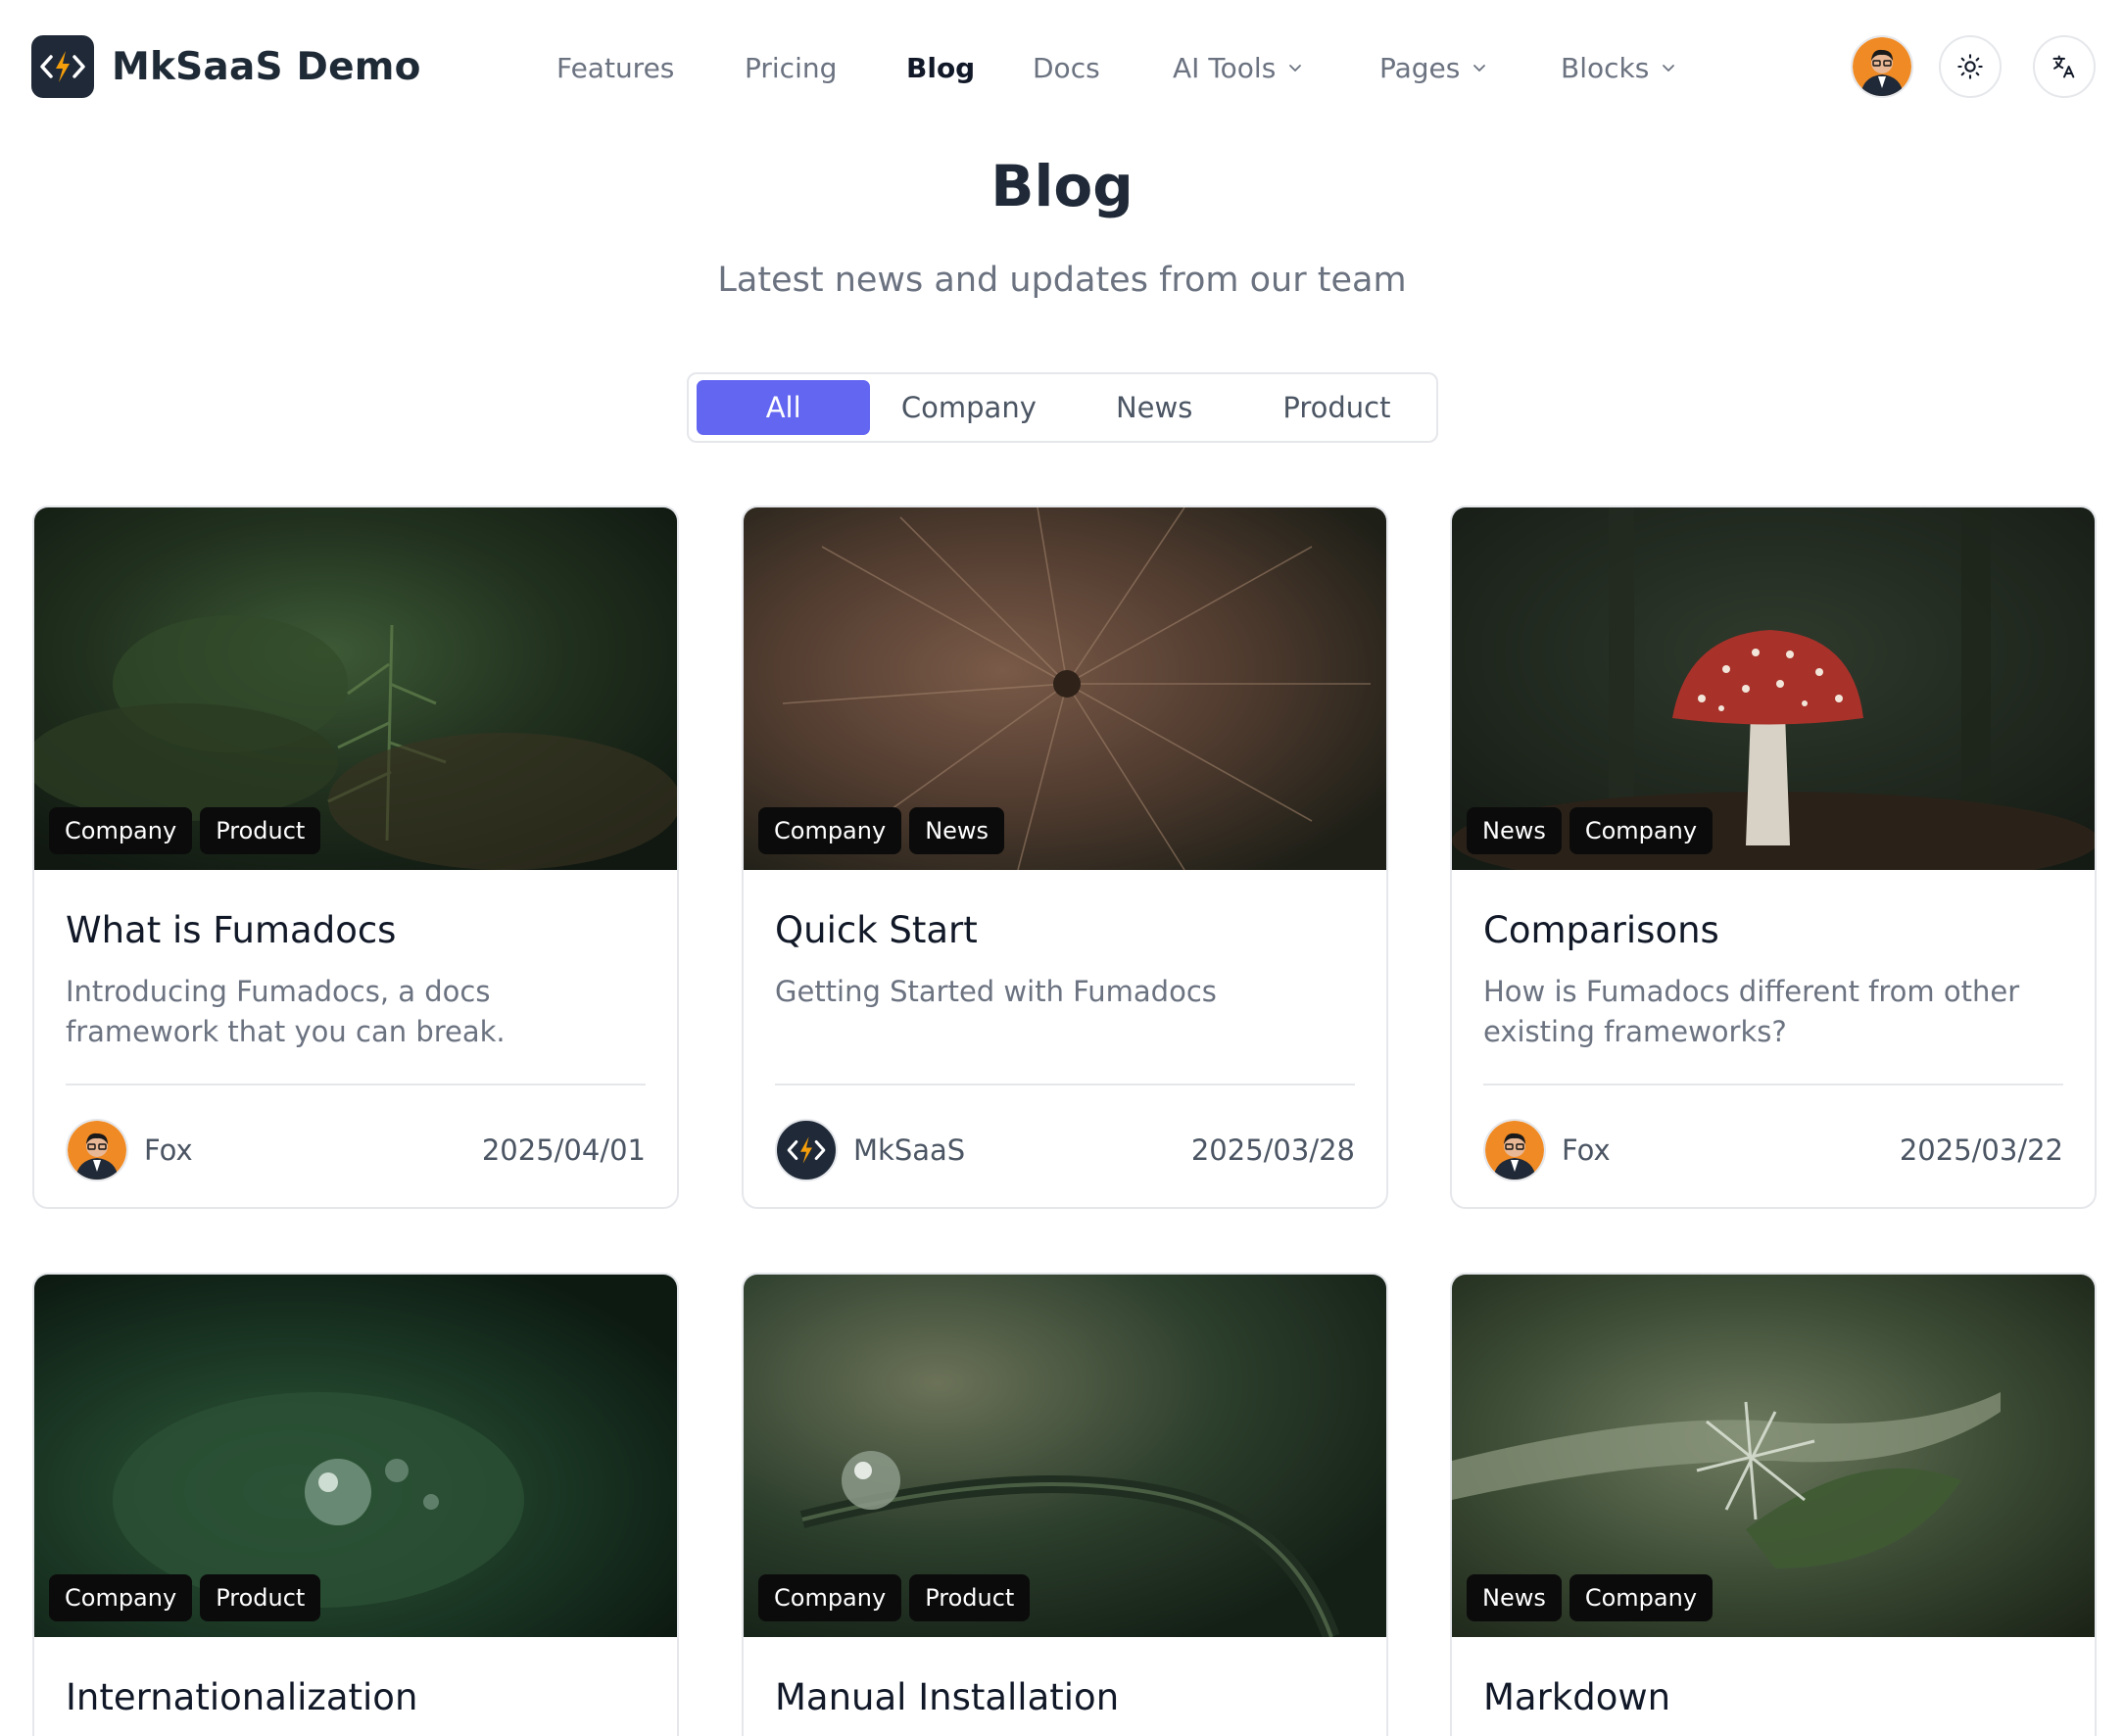 The height and width of the screenshot is (1736, 2124). I want to click on post-description: Getting Started with Fumadocs, so click(996, 992).